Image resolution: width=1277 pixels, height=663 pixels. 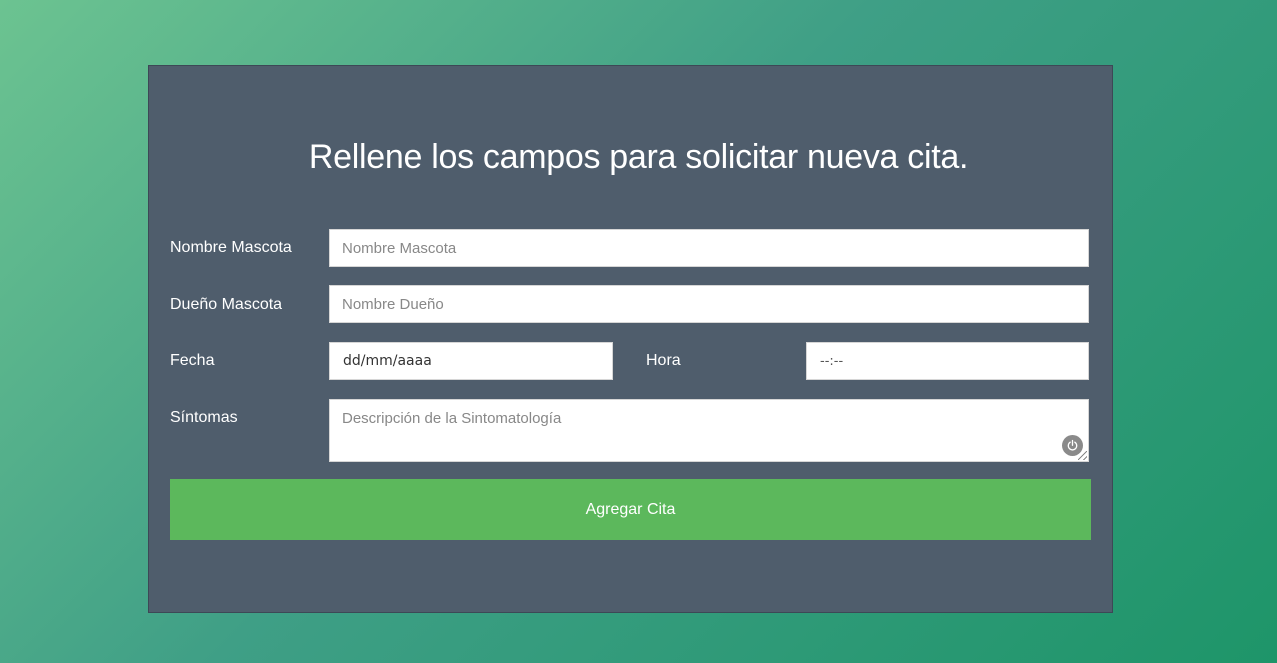 I want to click on owner-name-input, so click(x=709, y=304).